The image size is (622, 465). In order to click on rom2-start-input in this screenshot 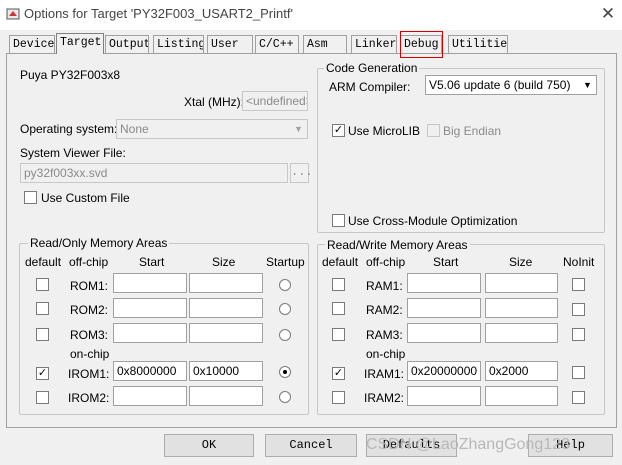, I will do `click(150, 308)`.